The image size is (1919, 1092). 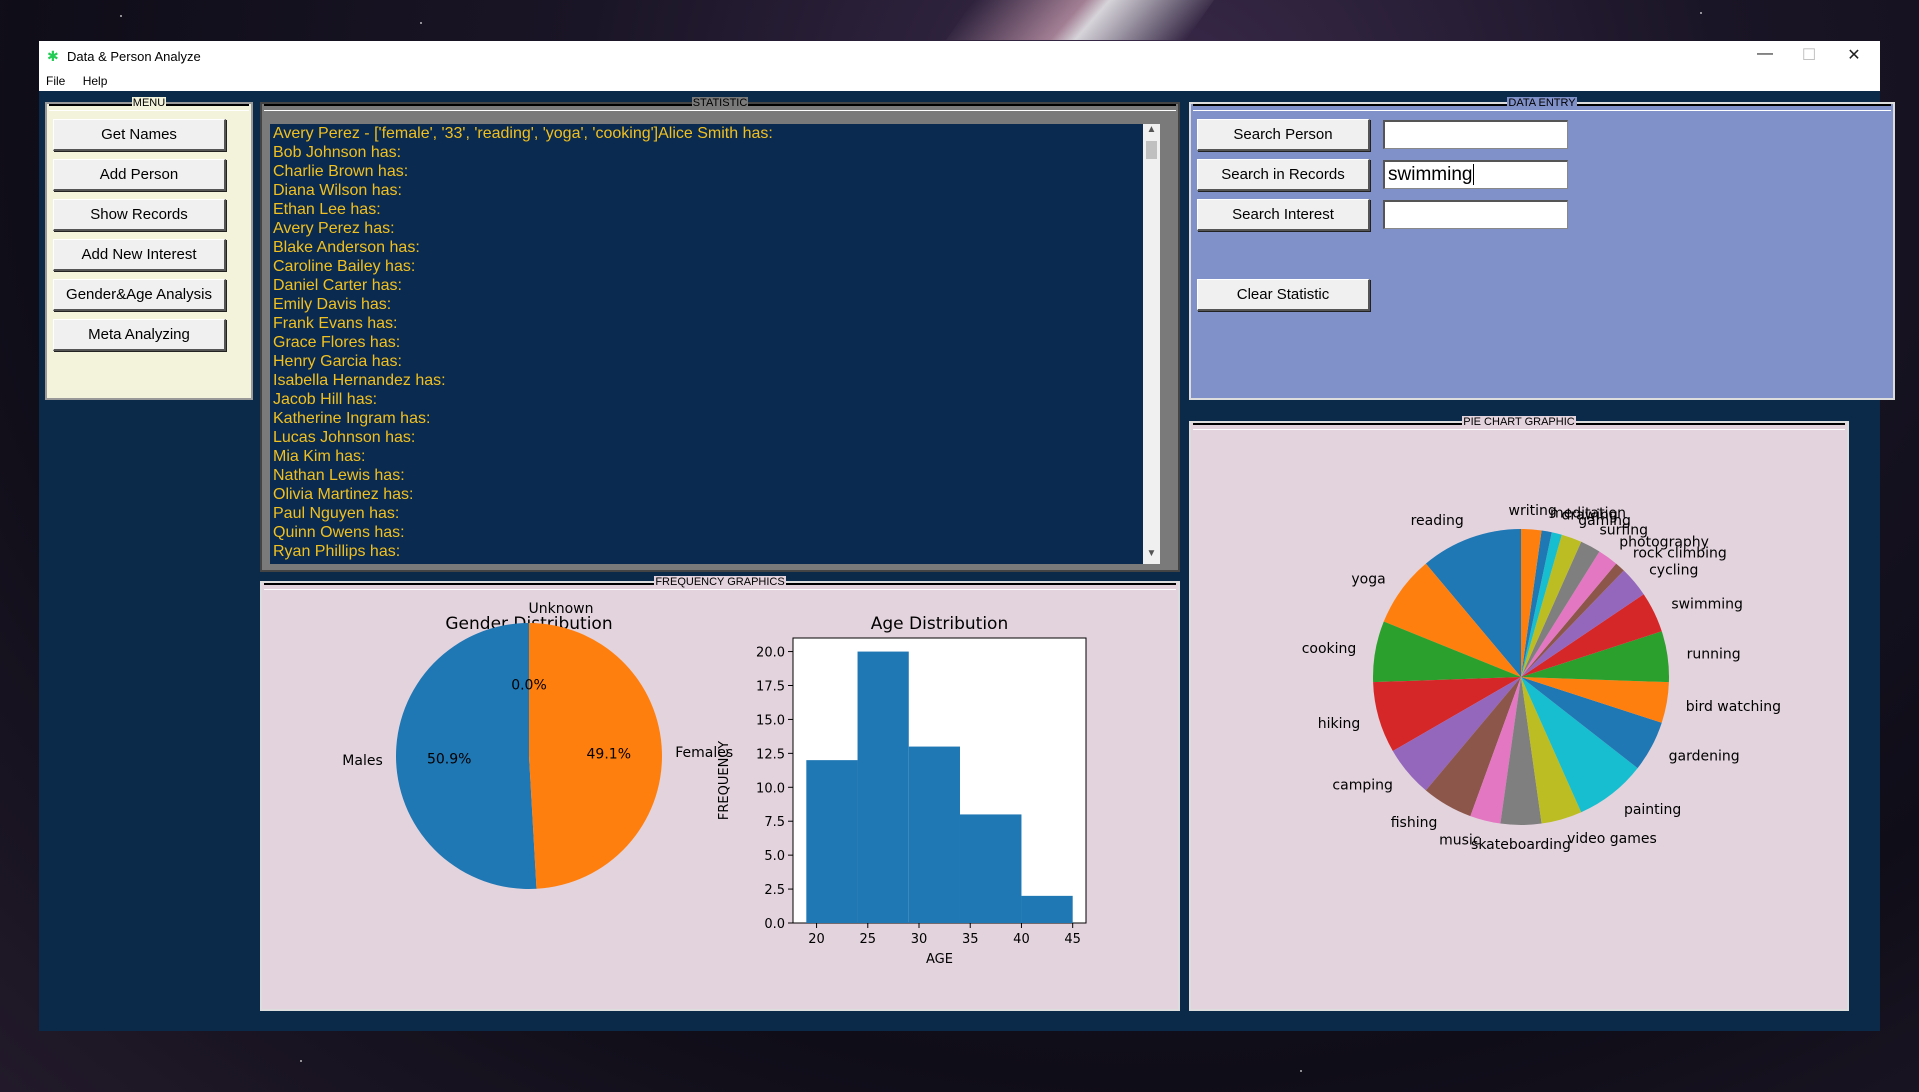 I want to click on x-axis-label: AGE, so click(x=939, y=959).